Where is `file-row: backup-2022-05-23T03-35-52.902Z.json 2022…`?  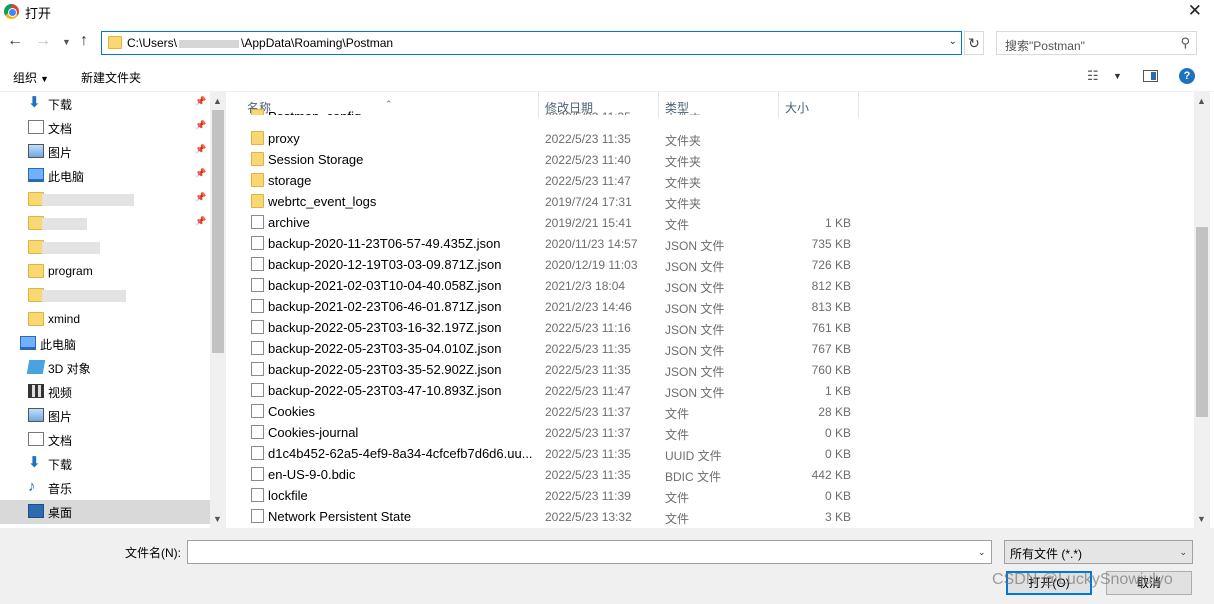
file-row: backup-2022-05-23T03-35-52.902Z.json 2022… is located at coordinates (710, 369).